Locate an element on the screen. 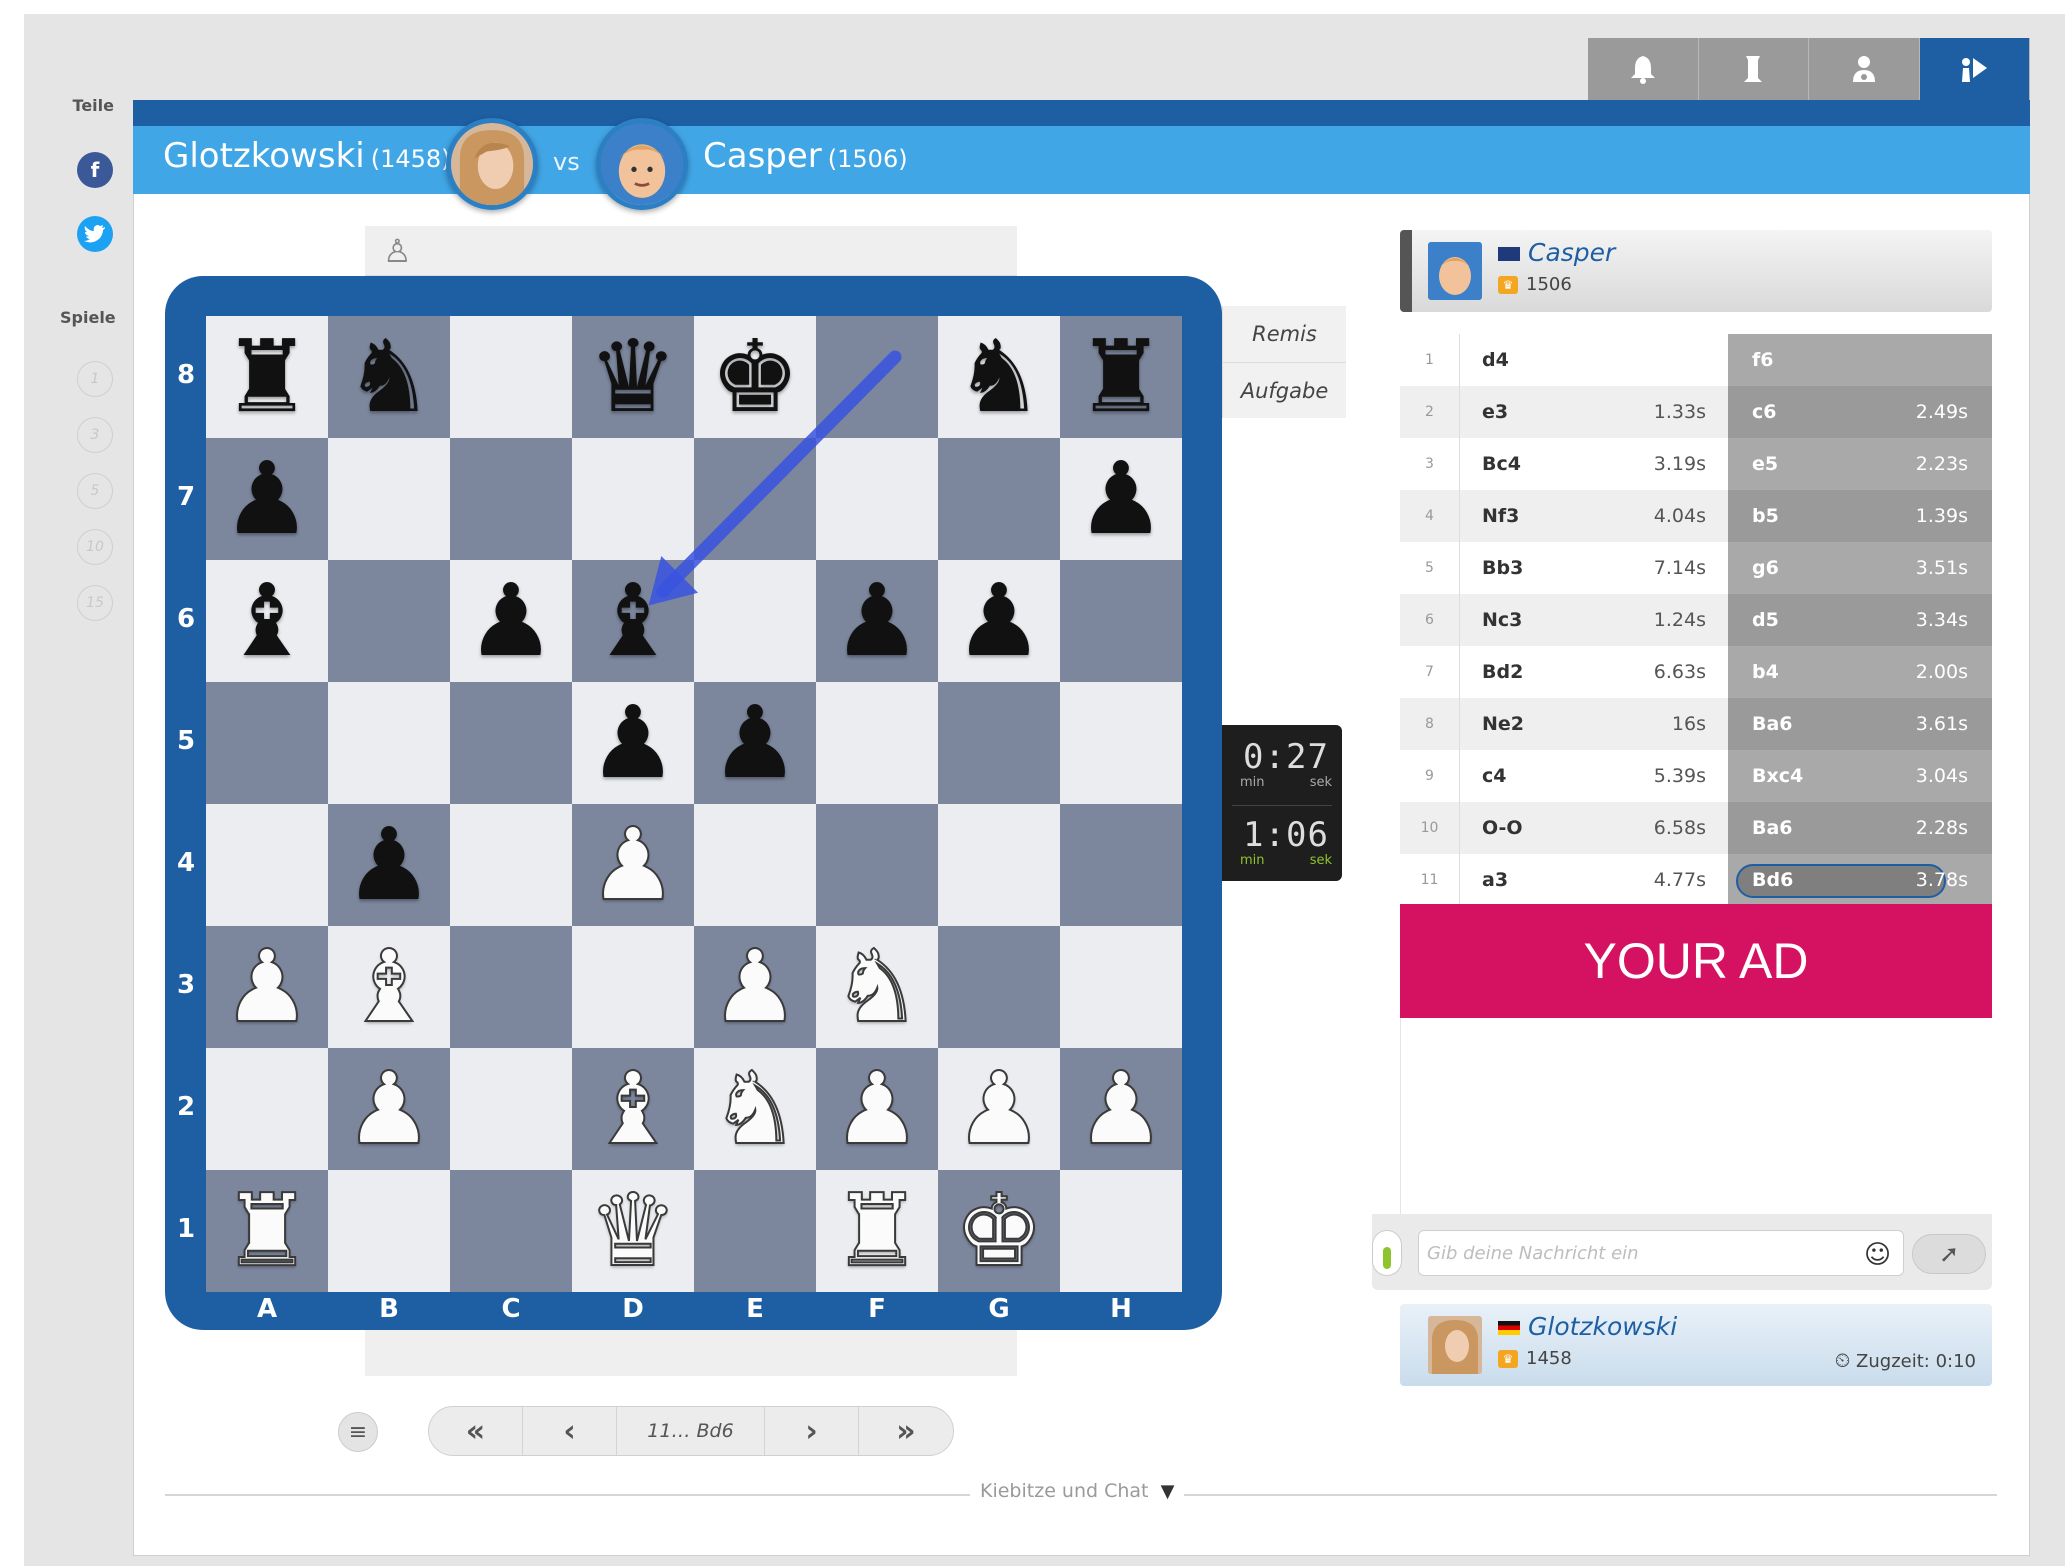 Image resolution: width=2065 pixels, height=1566 pixels. square-b3: ♝ is located at coordinates (389, 987).